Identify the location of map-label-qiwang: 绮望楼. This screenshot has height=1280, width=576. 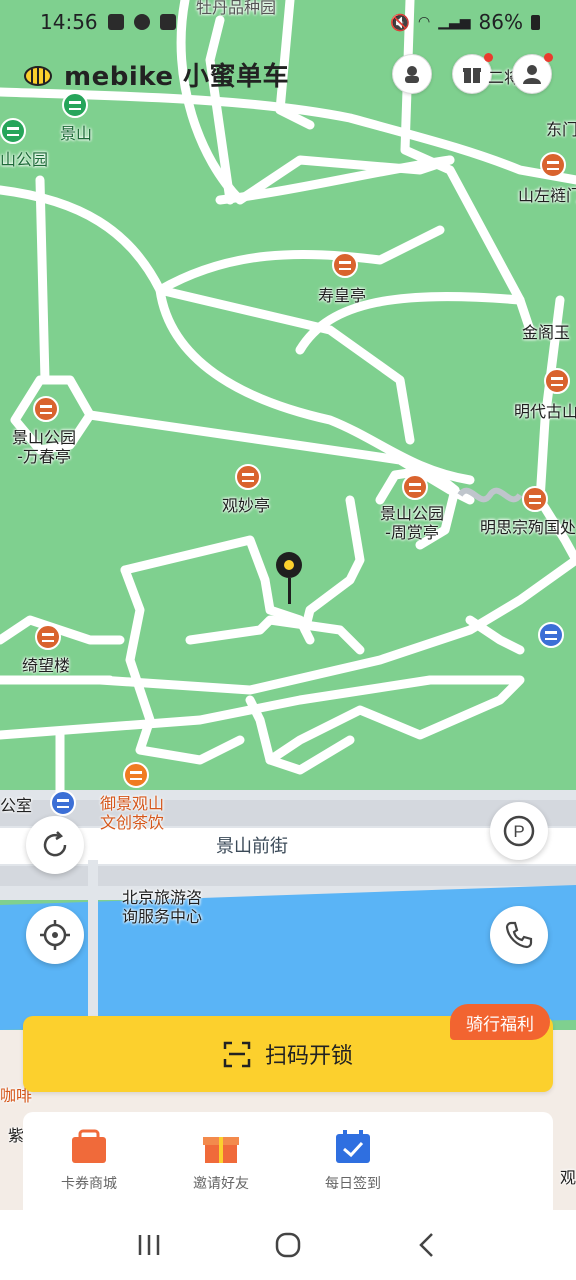
(46, 665).